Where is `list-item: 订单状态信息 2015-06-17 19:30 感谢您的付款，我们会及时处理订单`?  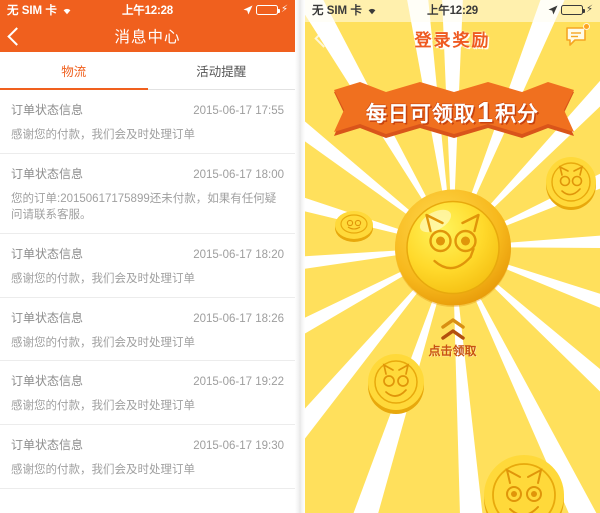
list-item: 订单状态信息 2015-06-17 19:30 感谢您的付款，我们会及时处理订单 is located at coordinates (147, 457).